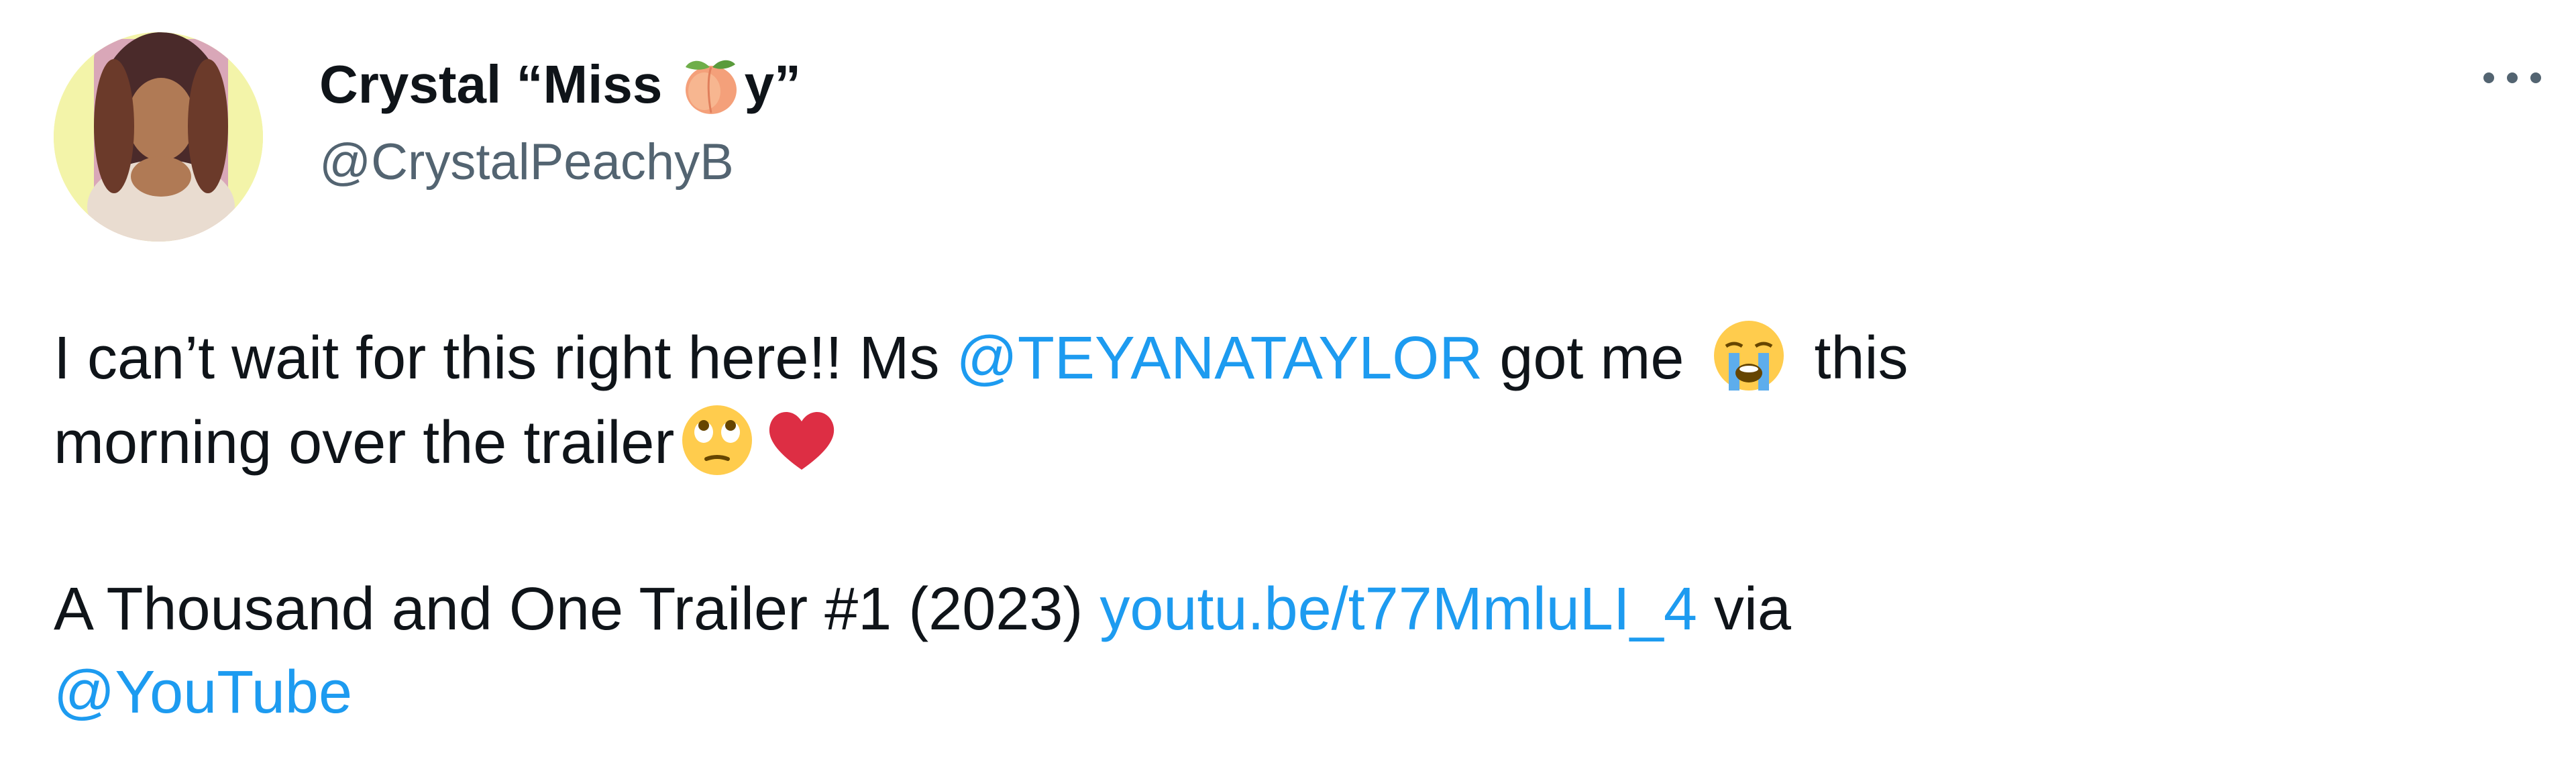 This screenshot has width=2576, height=773. What do you see at coordinates (717, 440) in the screenshot?
I see `face-with-rolling-eyes-icon` at bounding box center [717, 440].